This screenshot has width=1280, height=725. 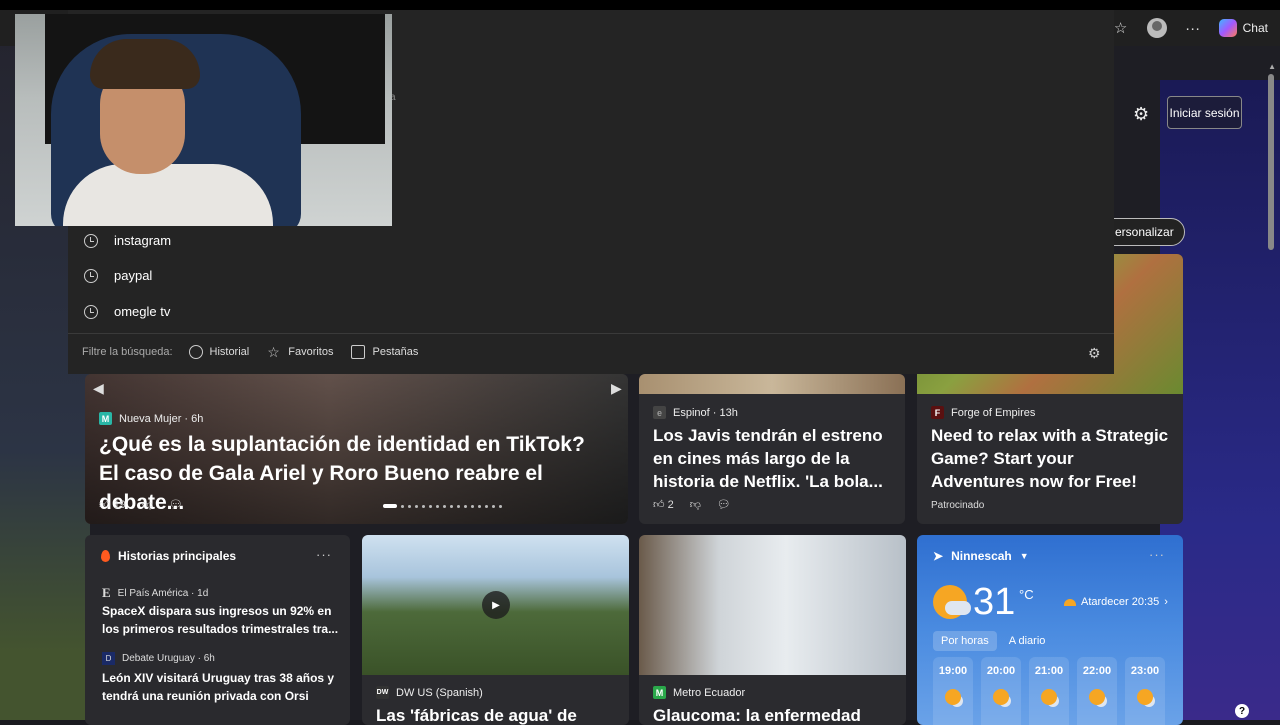 I want to click on suggestion-label: instagram, so click(x=143, y=240).